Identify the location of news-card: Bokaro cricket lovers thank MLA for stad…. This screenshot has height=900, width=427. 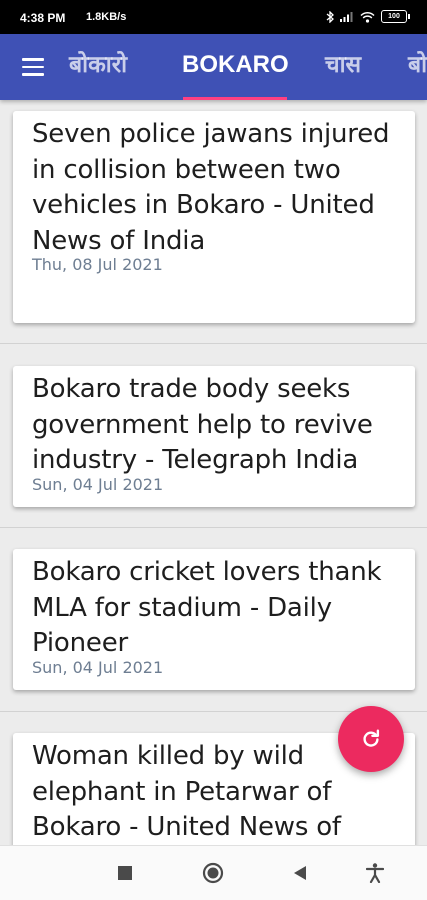
(214, 619).